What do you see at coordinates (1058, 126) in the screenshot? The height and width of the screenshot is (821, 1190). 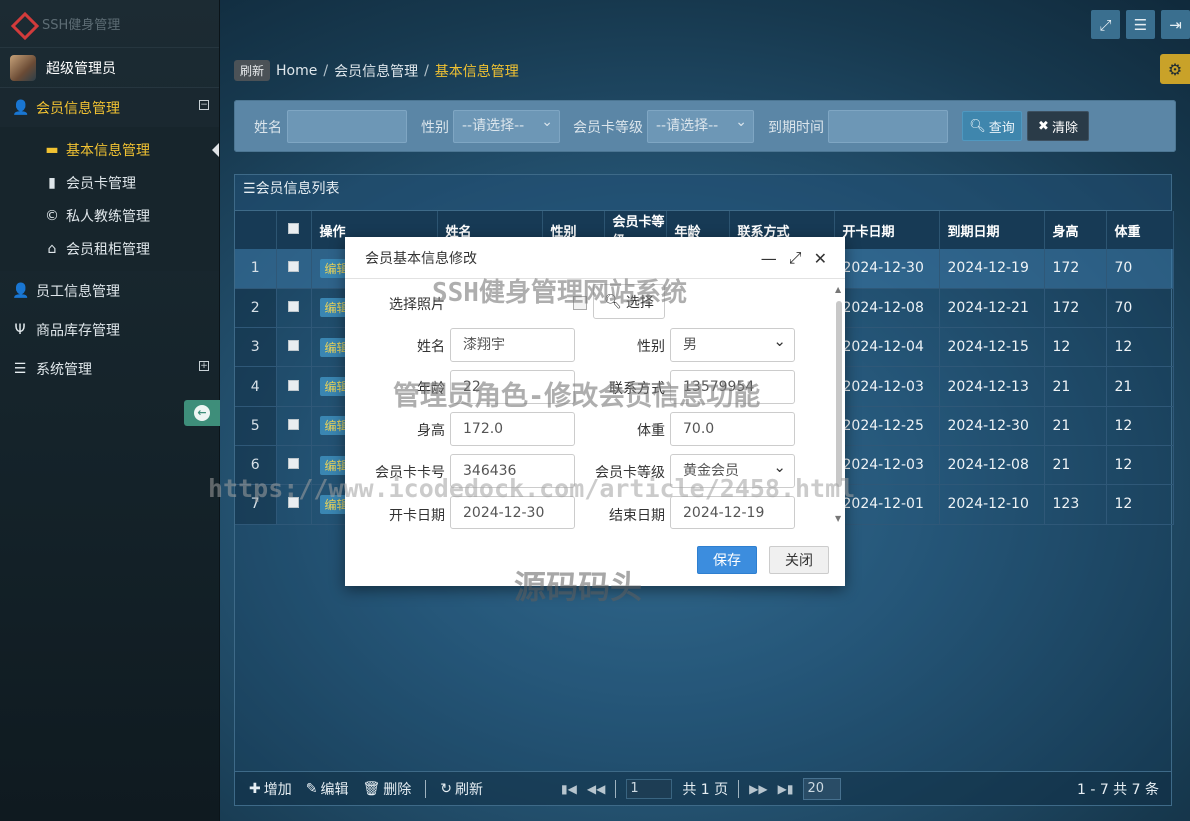 I see `clear-button: ✖ 清除` at bounding box center [1058, 126].